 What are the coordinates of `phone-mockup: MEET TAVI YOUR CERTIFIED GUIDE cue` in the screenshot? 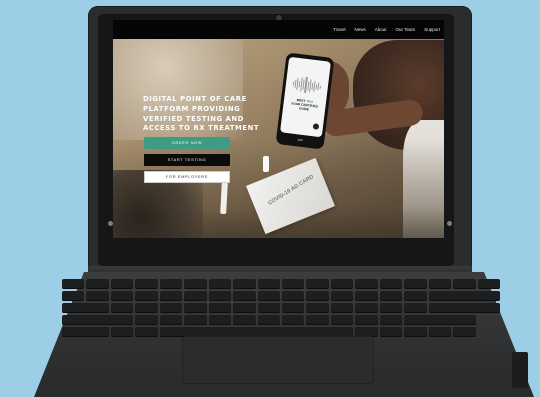 It's located at (305, 101).